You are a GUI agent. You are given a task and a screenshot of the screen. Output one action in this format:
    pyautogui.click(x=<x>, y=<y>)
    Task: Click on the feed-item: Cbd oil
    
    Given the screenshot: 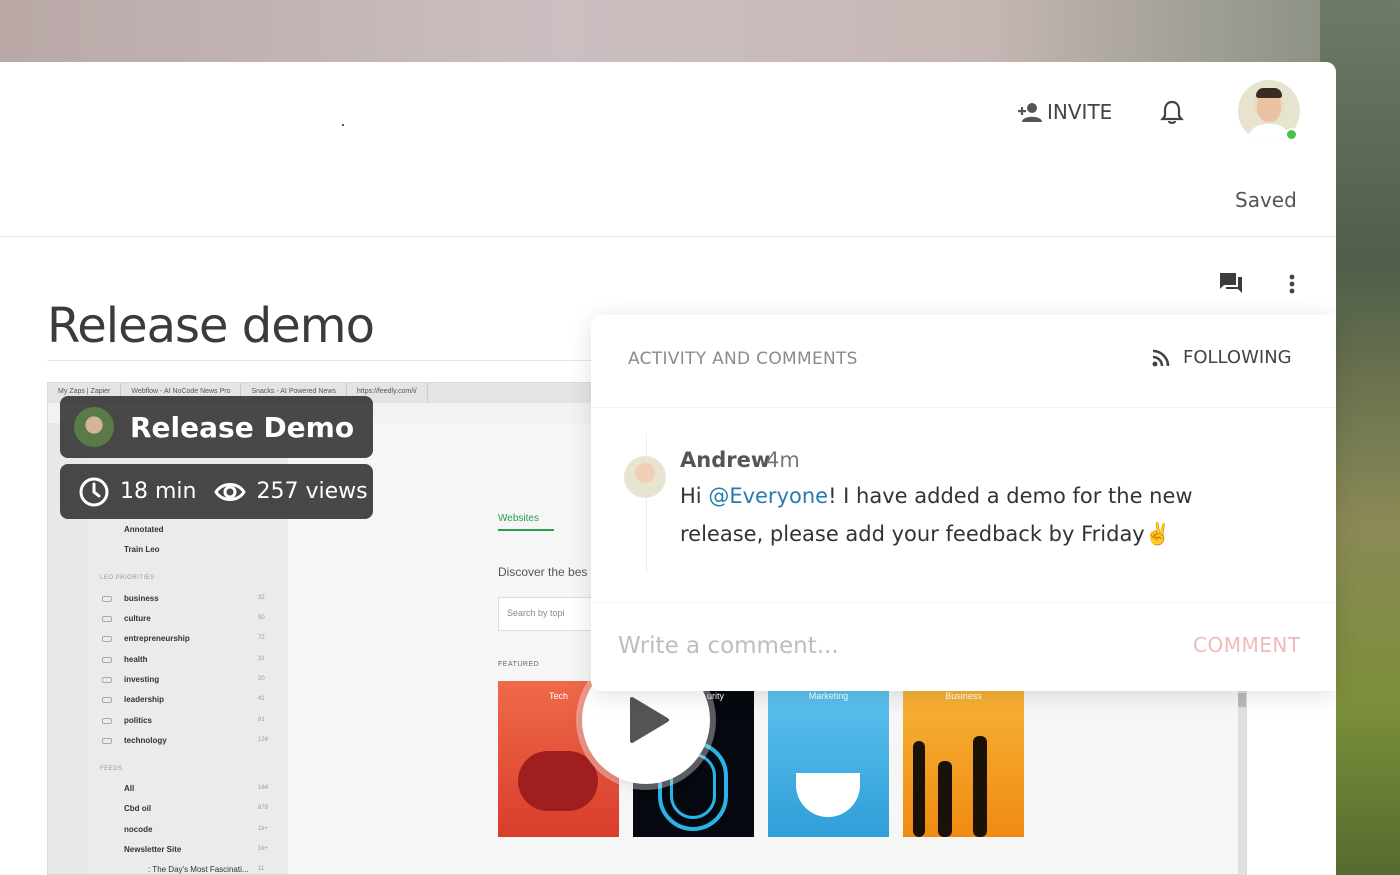 What is the action you would take?
    pyautogui.click(x=138, y=808)
    